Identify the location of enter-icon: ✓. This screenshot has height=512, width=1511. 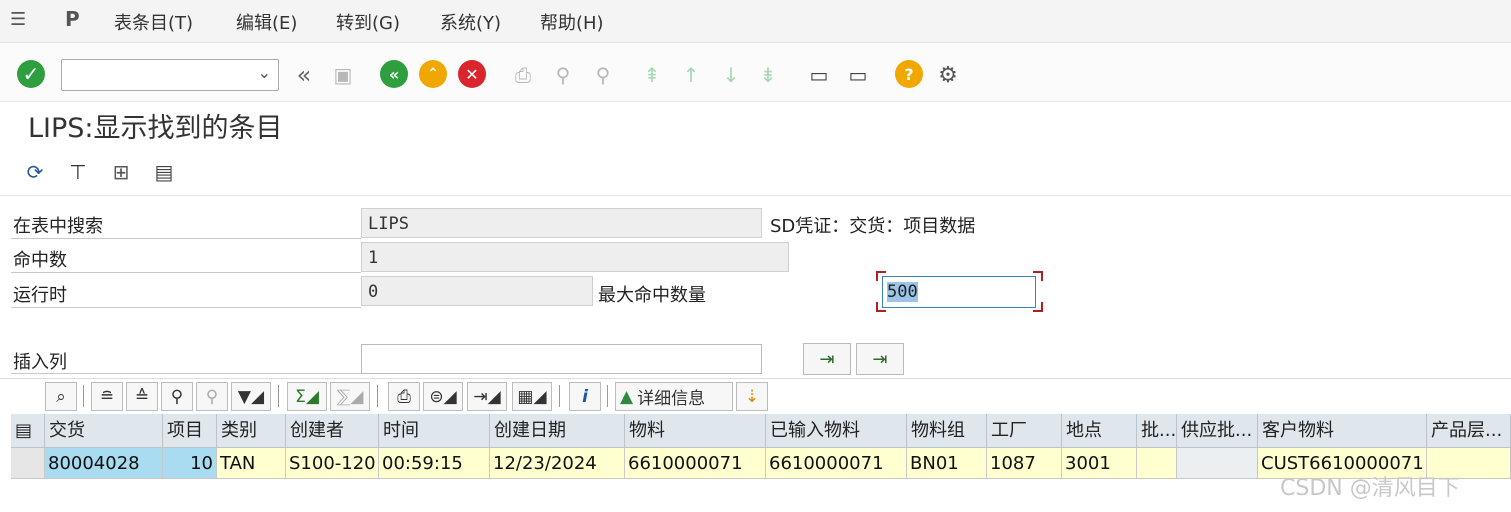
(31, 74).